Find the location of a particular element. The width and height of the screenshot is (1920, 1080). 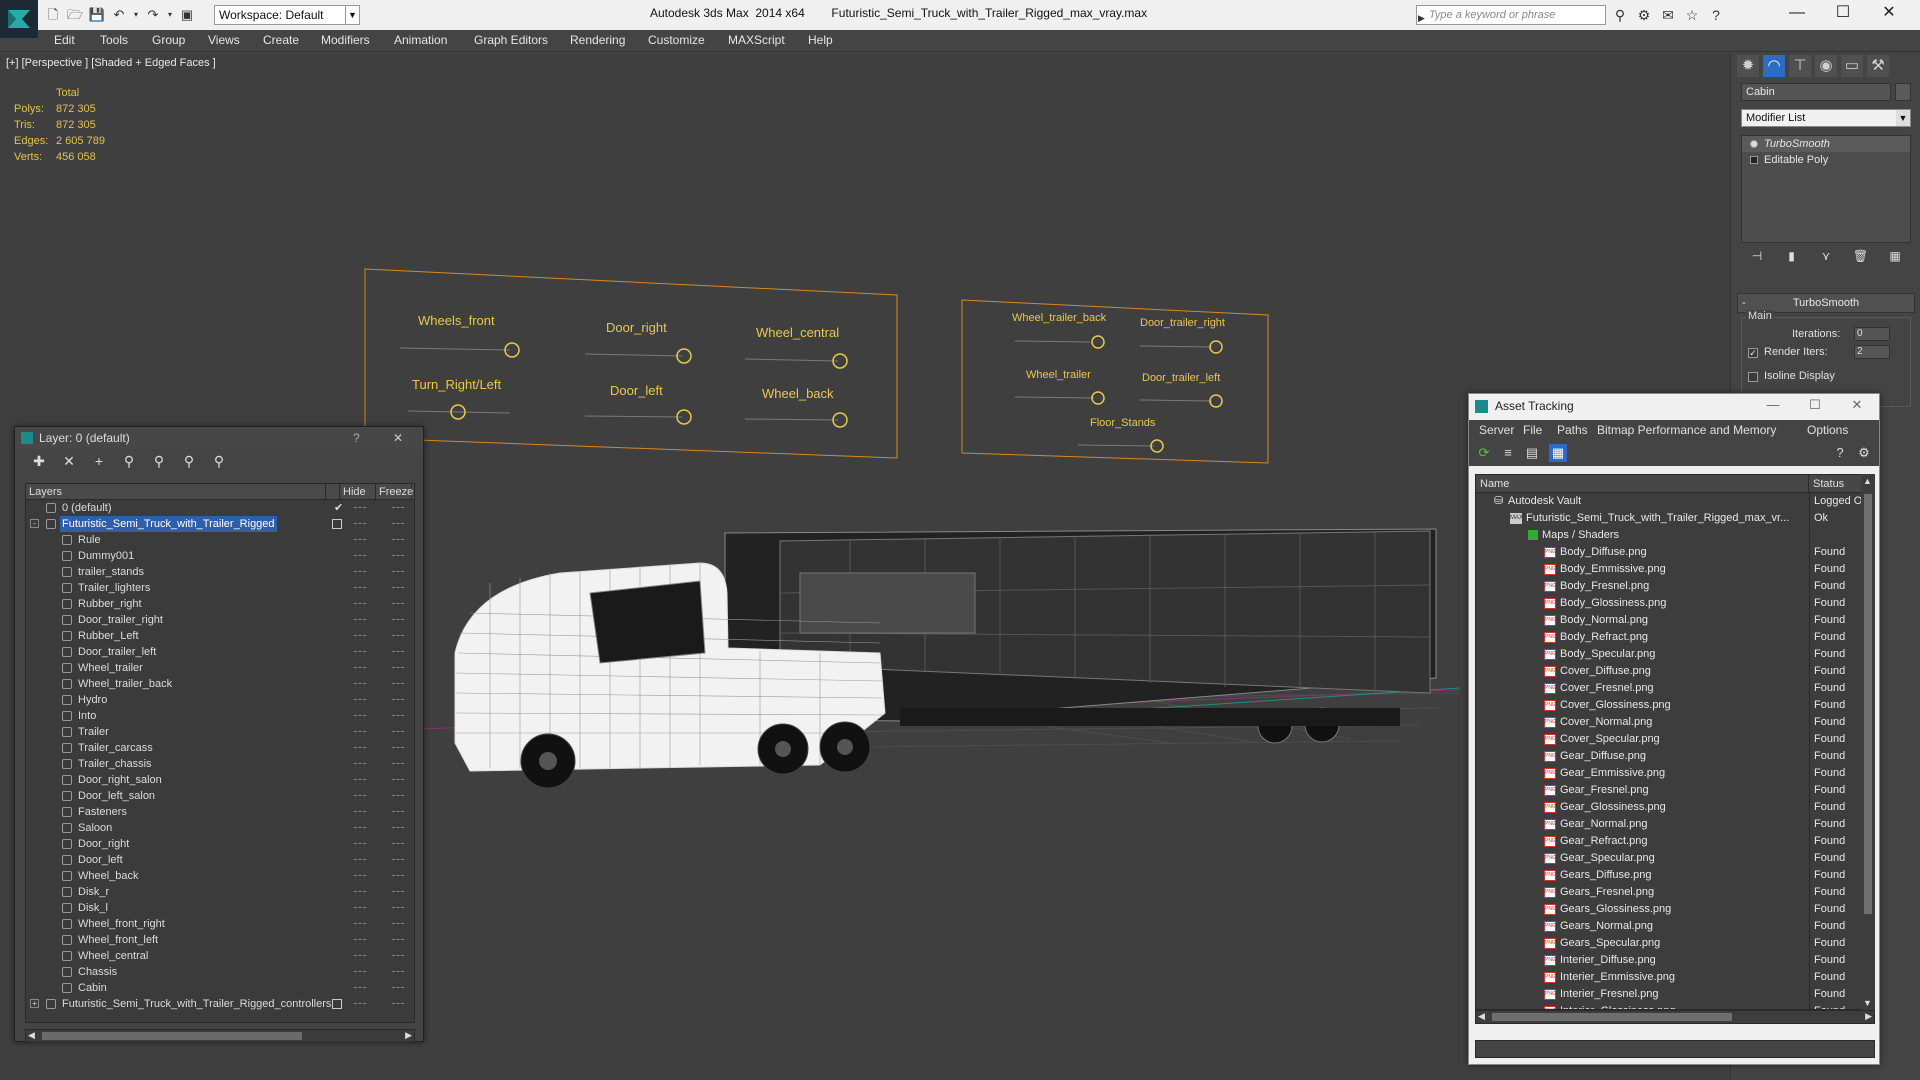

layer-object-row: Wheel_trailer_back is located at coordinates (220, 684).